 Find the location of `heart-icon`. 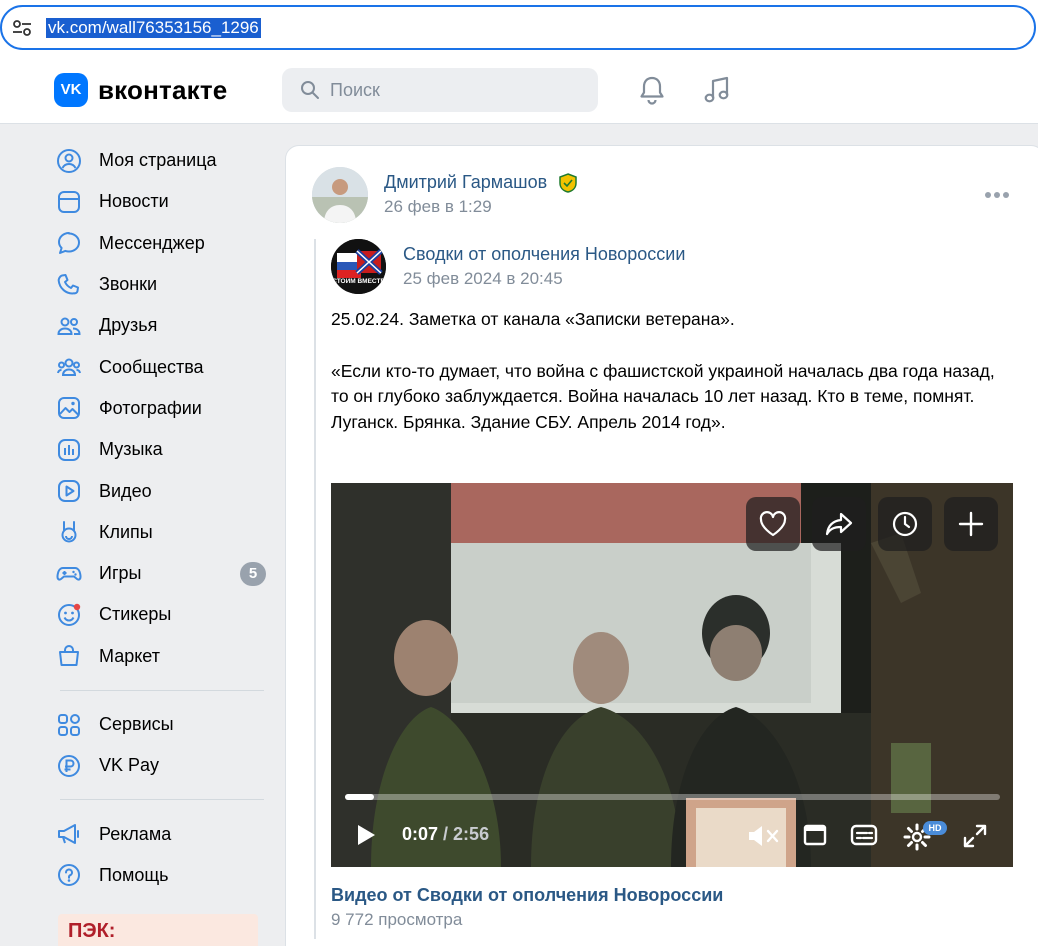

heart-icon is located at coordinates (773, 524).